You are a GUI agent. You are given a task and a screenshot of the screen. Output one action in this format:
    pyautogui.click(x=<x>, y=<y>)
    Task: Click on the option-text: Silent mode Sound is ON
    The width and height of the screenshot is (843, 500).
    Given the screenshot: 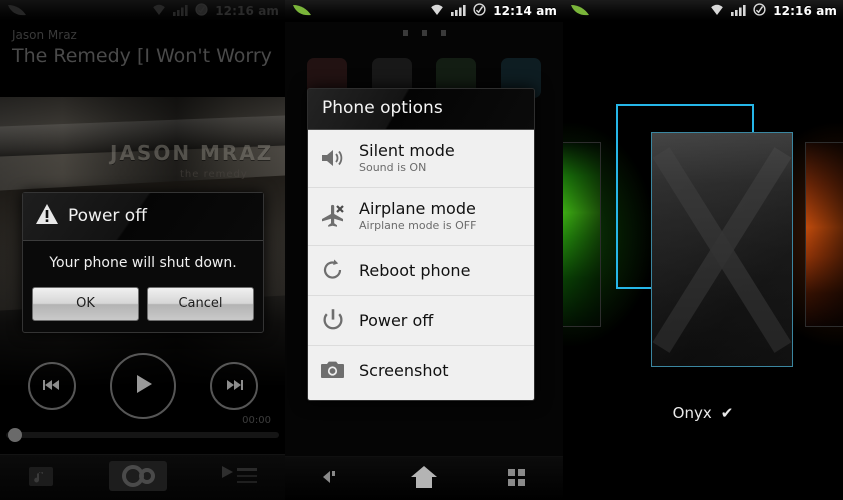 What is the action you would take?
    pyautogui.click(x=407, y=158)
    